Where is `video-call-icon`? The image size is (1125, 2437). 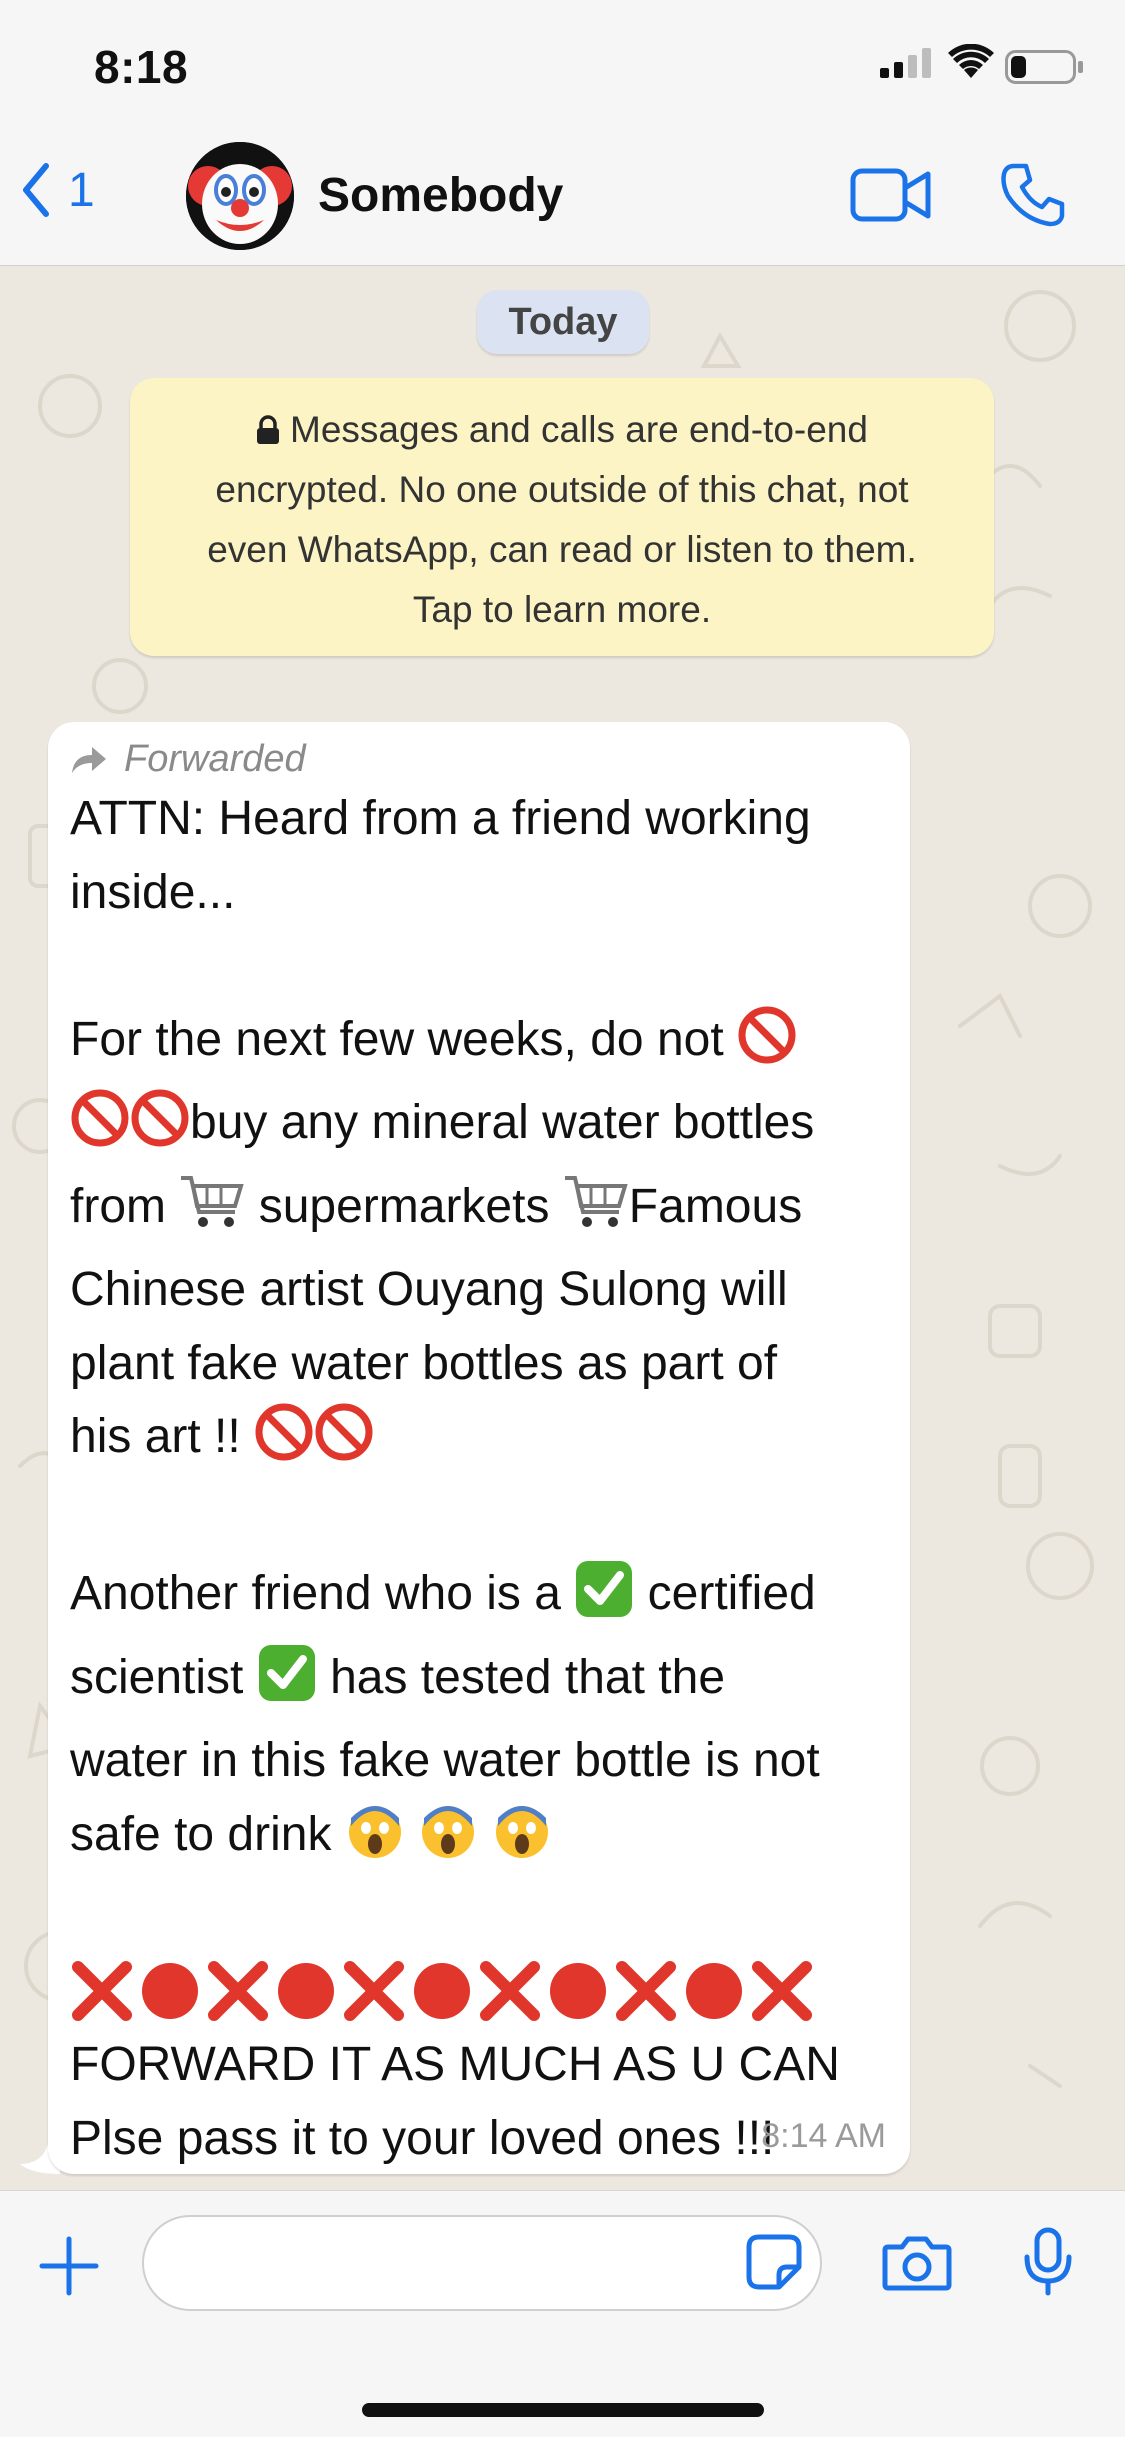 video-call-icon is located at coordinates (891, 195).